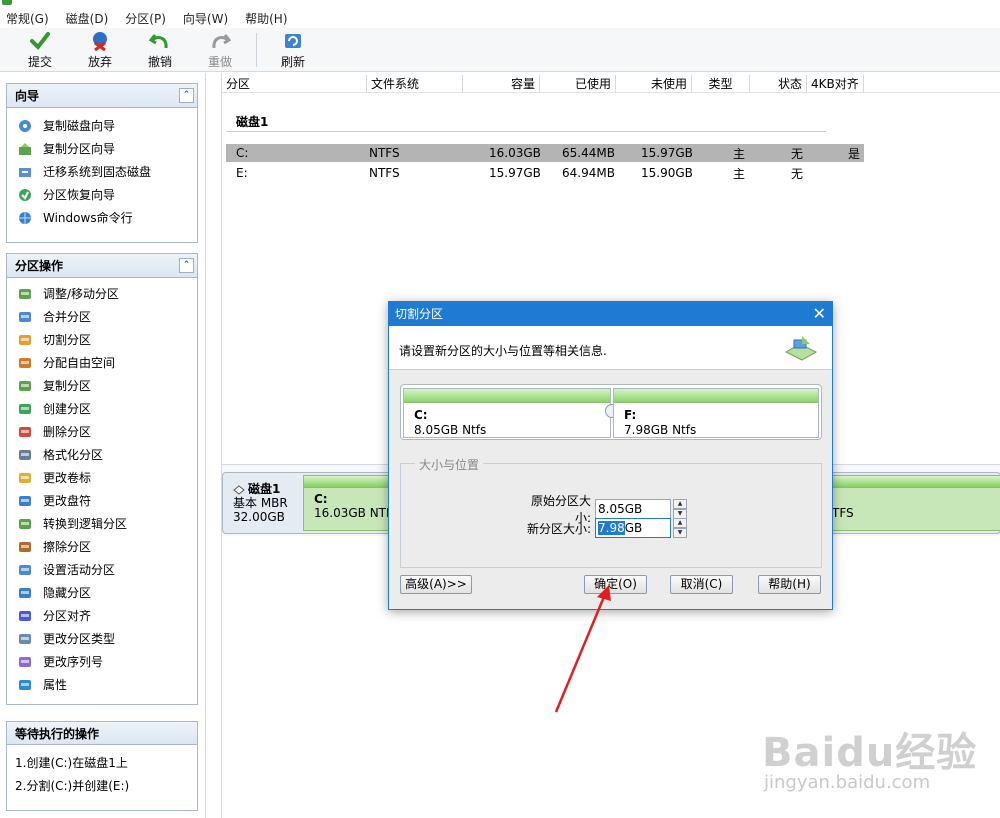 This screenshot has height=818, width=1000. Describe the element at coordinates (436, 584) in the screenshot. I see `advanced-button: 高级(A)>>` at that location.